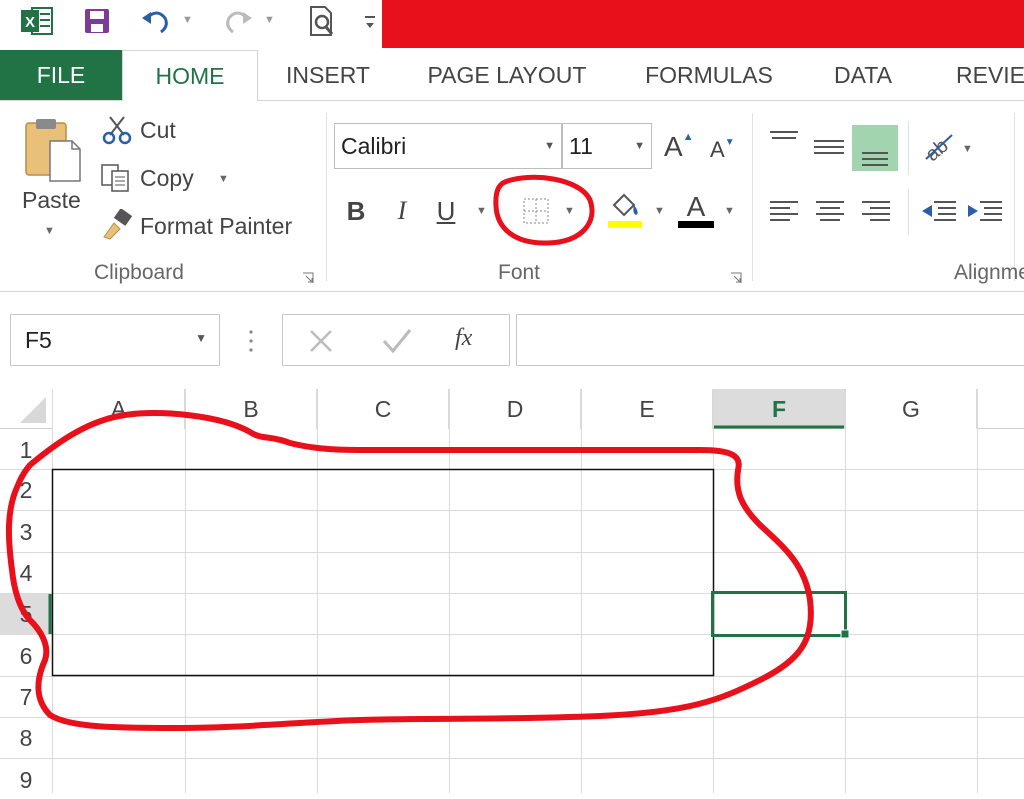 This screenshot has height=799, width=1024. What do you see at coordinates (989, 272) in the screenshot?
I see `alignment-group-label: Alignment` at bounding box center [989, 272].